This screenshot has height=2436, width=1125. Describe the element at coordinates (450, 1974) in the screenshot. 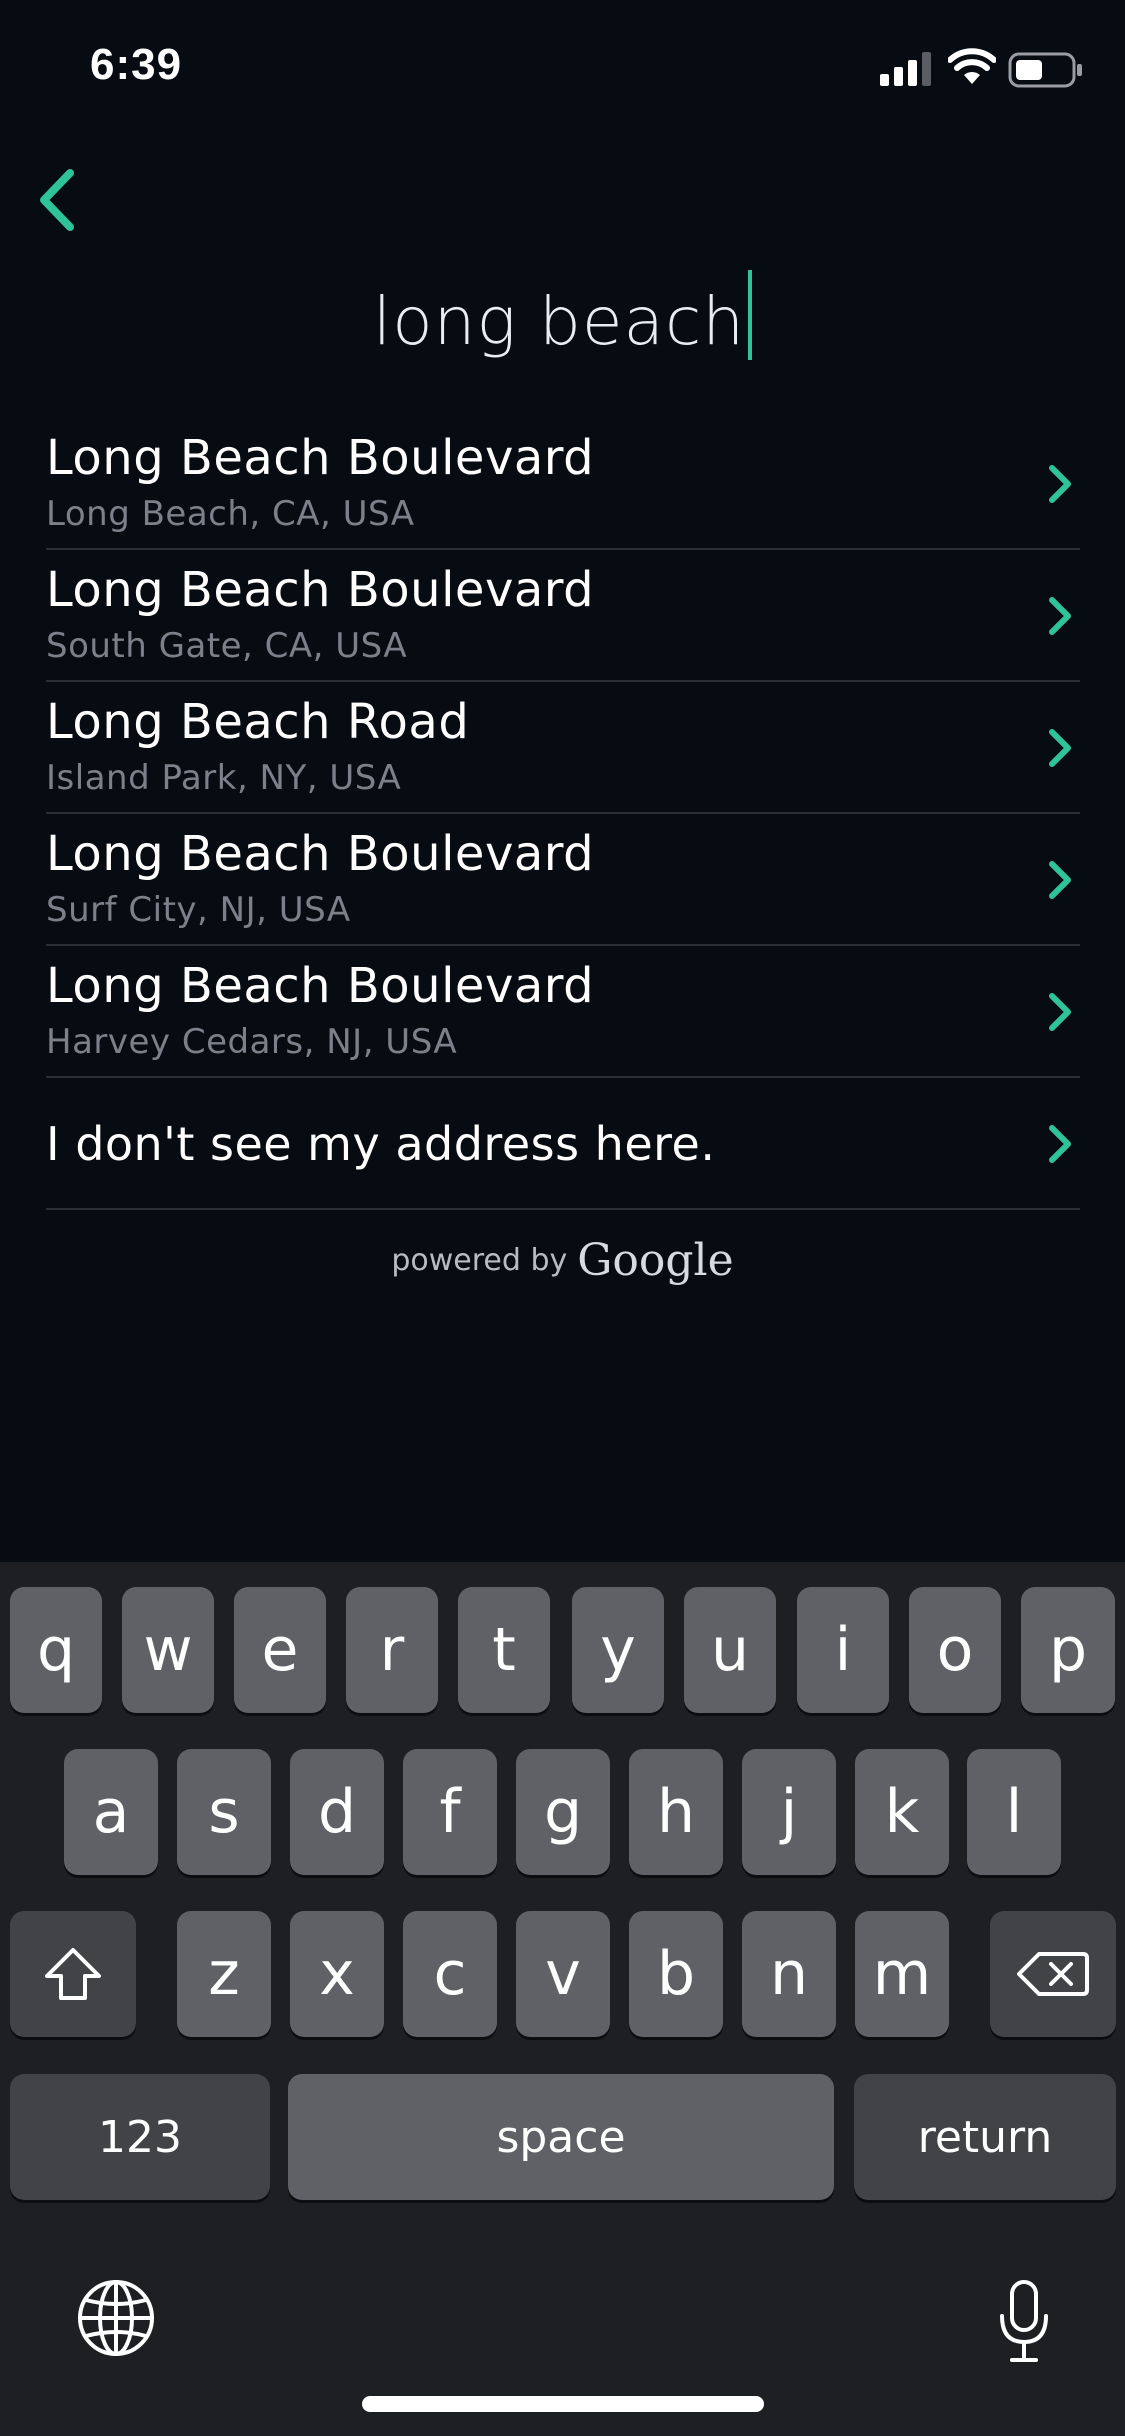

I see `key-c: c` at that location.